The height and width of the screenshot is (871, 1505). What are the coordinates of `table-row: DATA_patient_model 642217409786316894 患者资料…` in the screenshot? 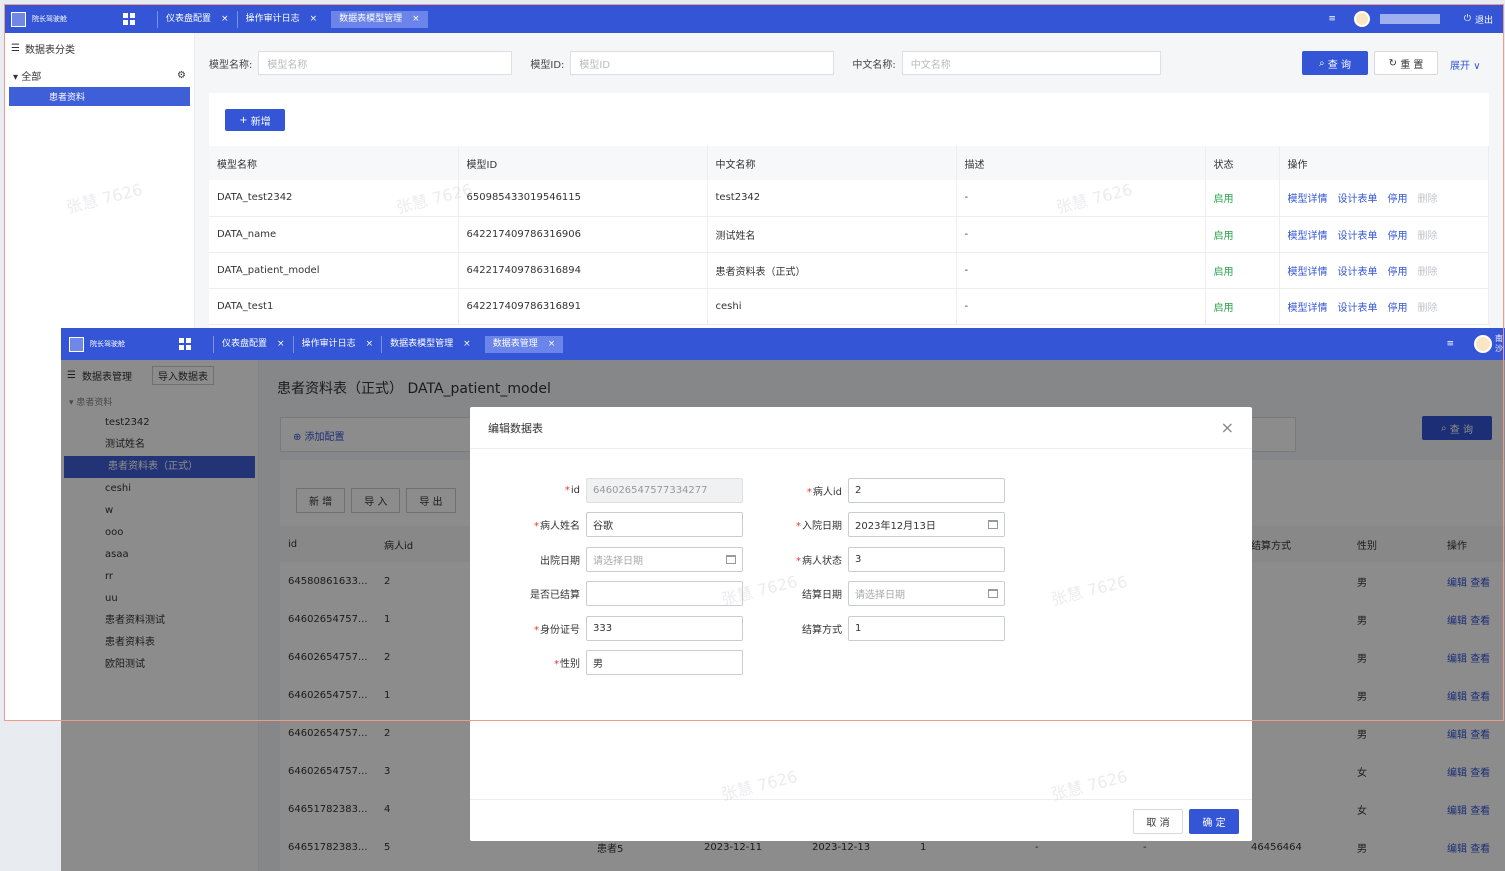 It's located at (849, 270).